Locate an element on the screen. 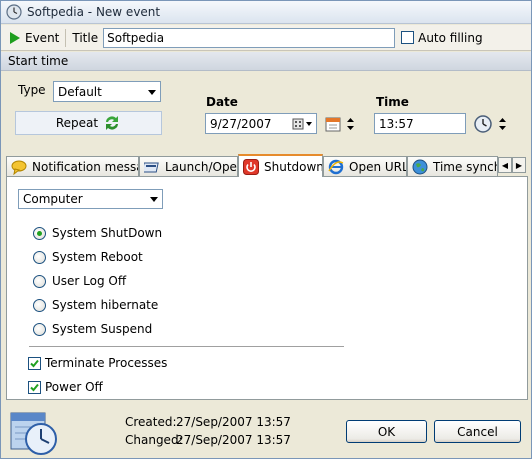 The width and height of the screenshot is (532, 459). type-select: Default is located at coordinates (107, 91).